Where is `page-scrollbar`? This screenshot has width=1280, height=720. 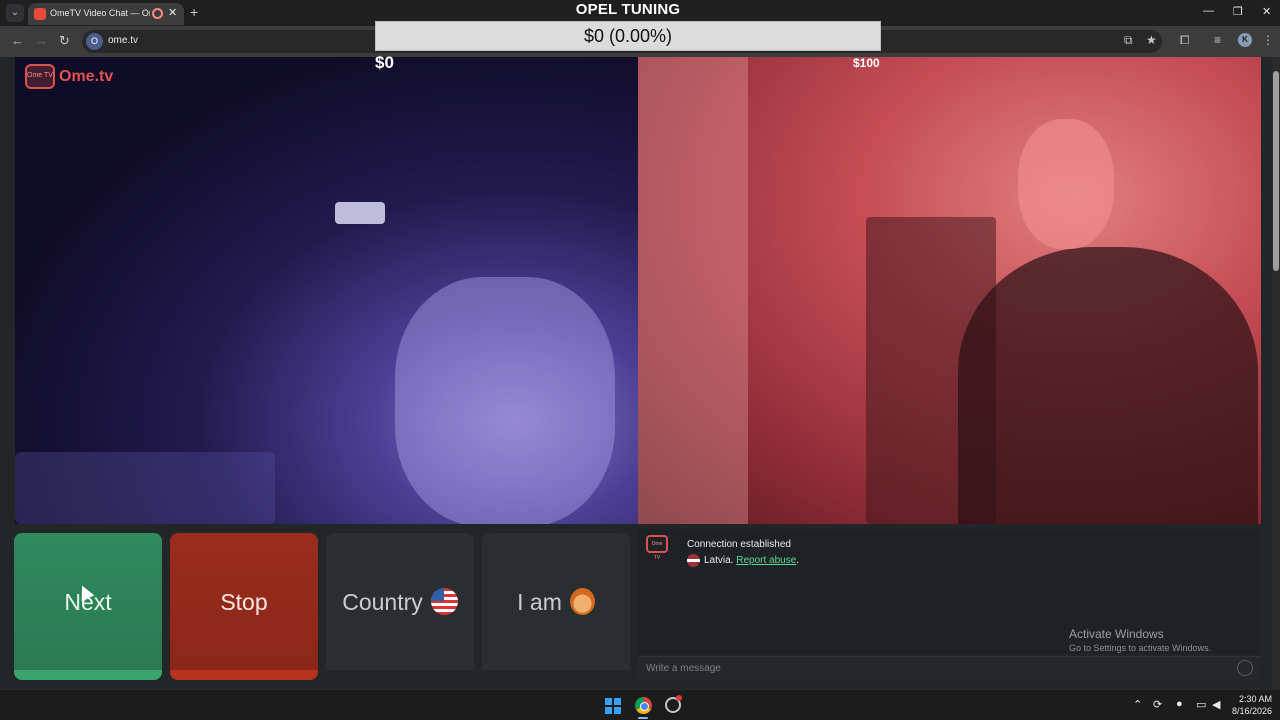 page-scrollbar is located at coordinates (1276, 373).